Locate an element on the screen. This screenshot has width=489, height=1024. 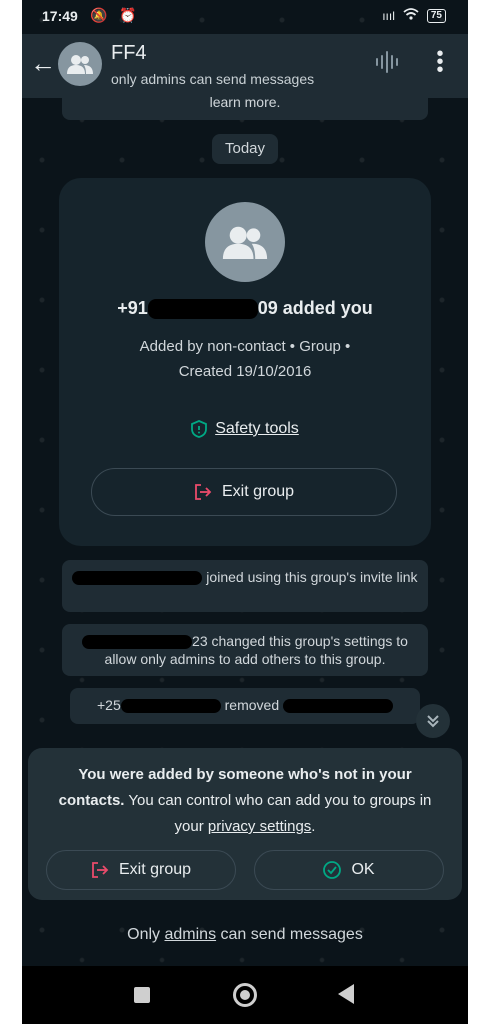
double-chevron-down-icon is located at coordinates (433, 721).